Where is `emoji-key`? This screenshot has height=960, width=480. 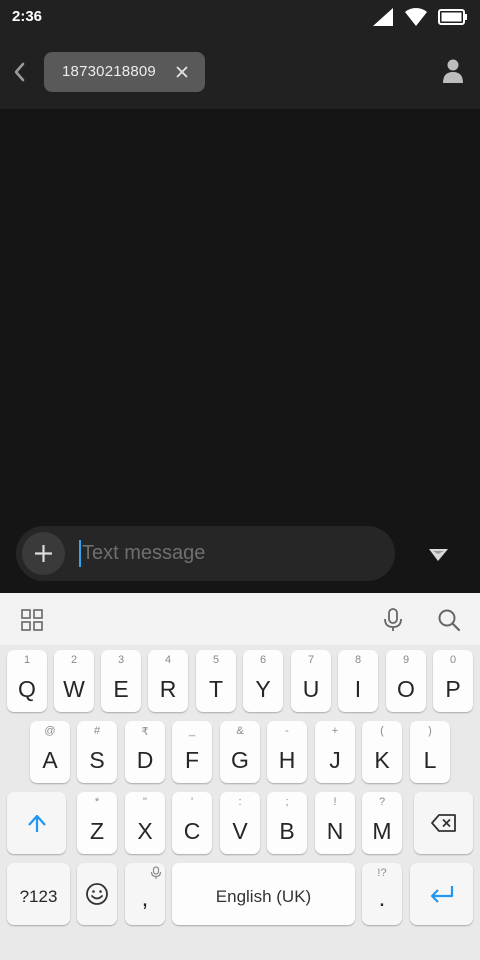
emoji-key is located at coordinates (97, 894).